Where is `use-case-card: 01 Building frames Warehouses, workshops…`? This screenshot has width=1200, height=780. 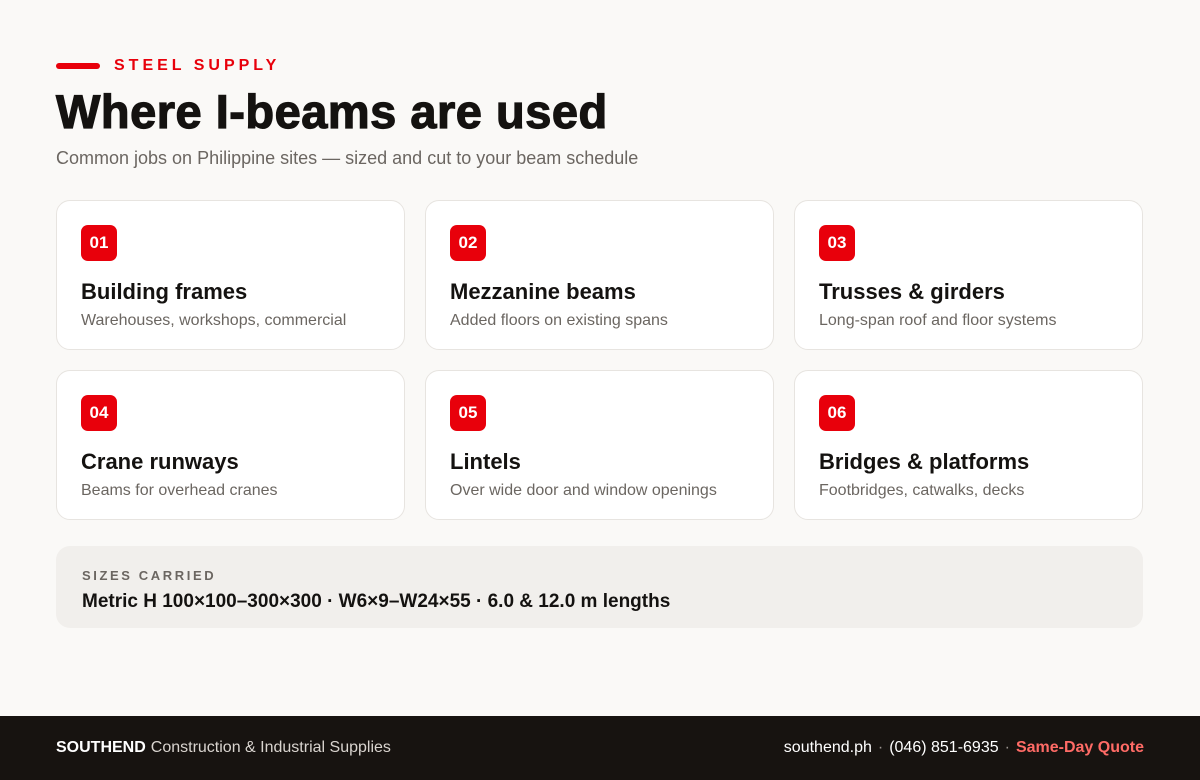 use-case-card: 01 Building frames Warehouses, workshops… is located at coordinates (230, 275).